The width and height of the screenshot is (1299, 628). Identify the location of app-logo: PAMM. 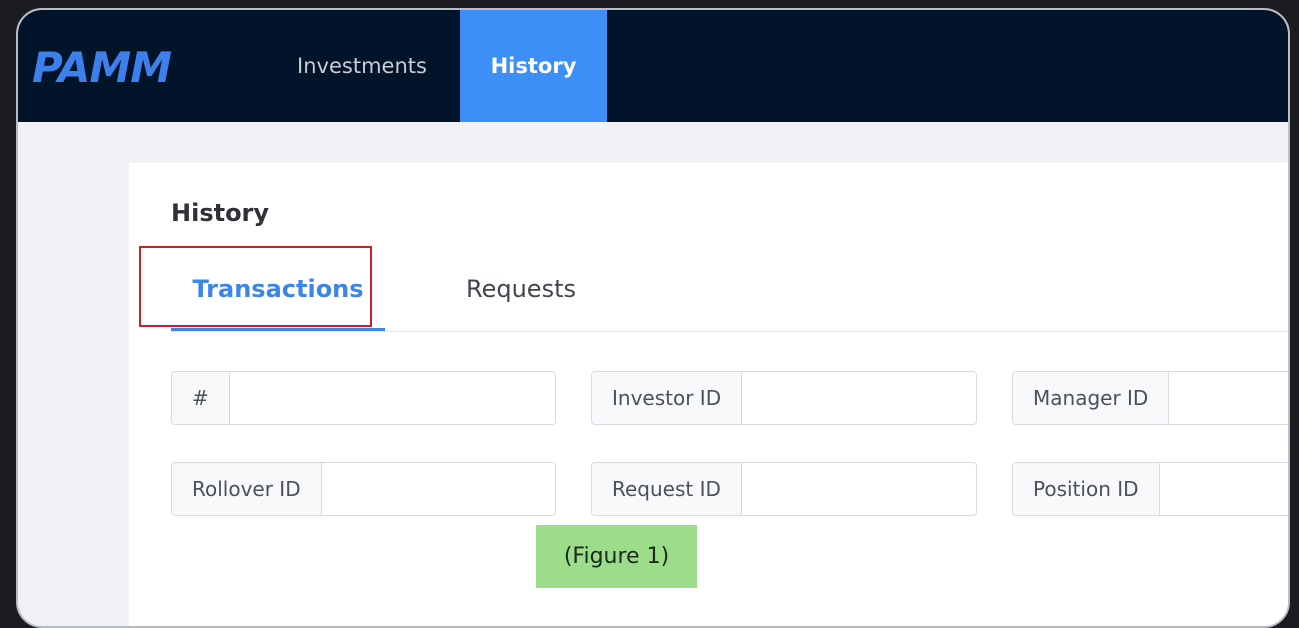
(102, 68).